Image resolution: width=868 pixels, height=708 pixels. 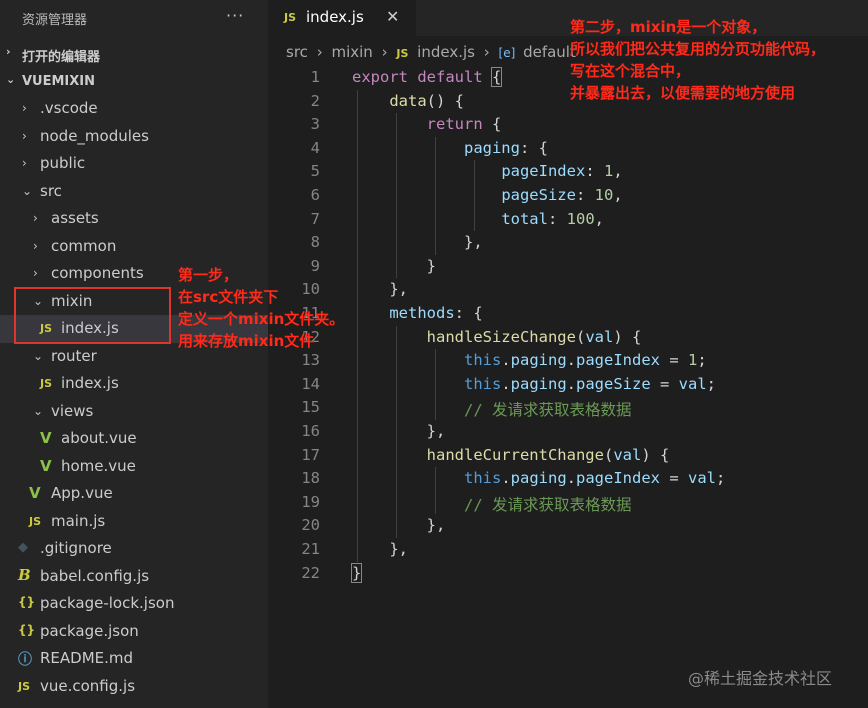 What do you see at coordinates (134, 192) in the screenshot?
I see `tree-folder: ⌄ src` at bounding box center [134, 192].